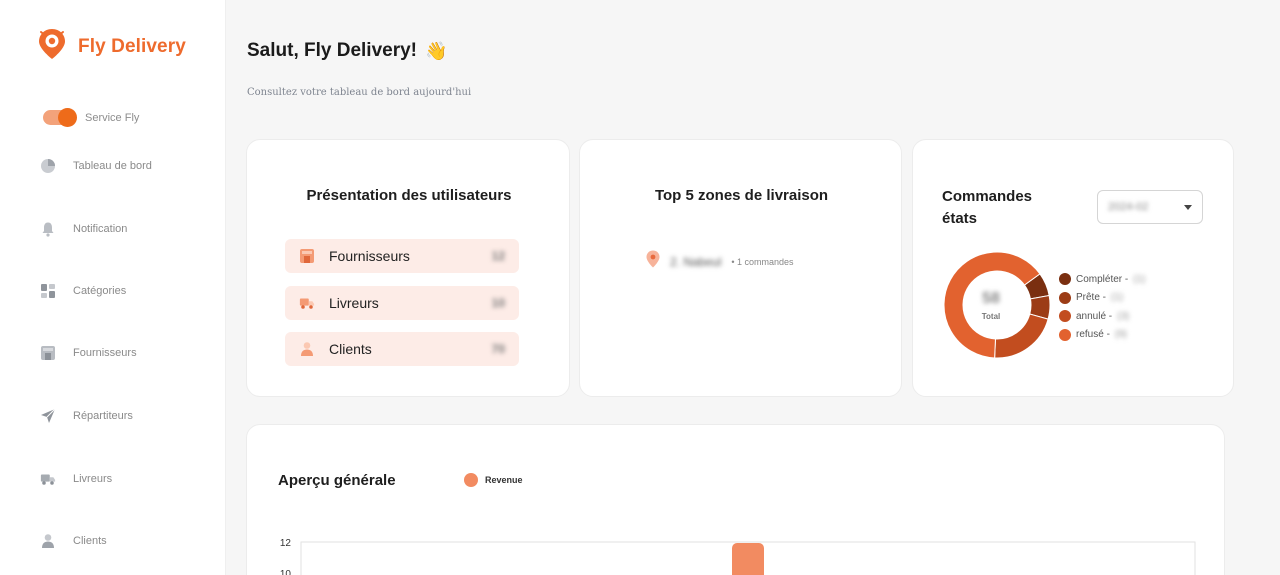  I want to click on zone-item: 2. Nabeul • 1 commandes, so click(720, 261).